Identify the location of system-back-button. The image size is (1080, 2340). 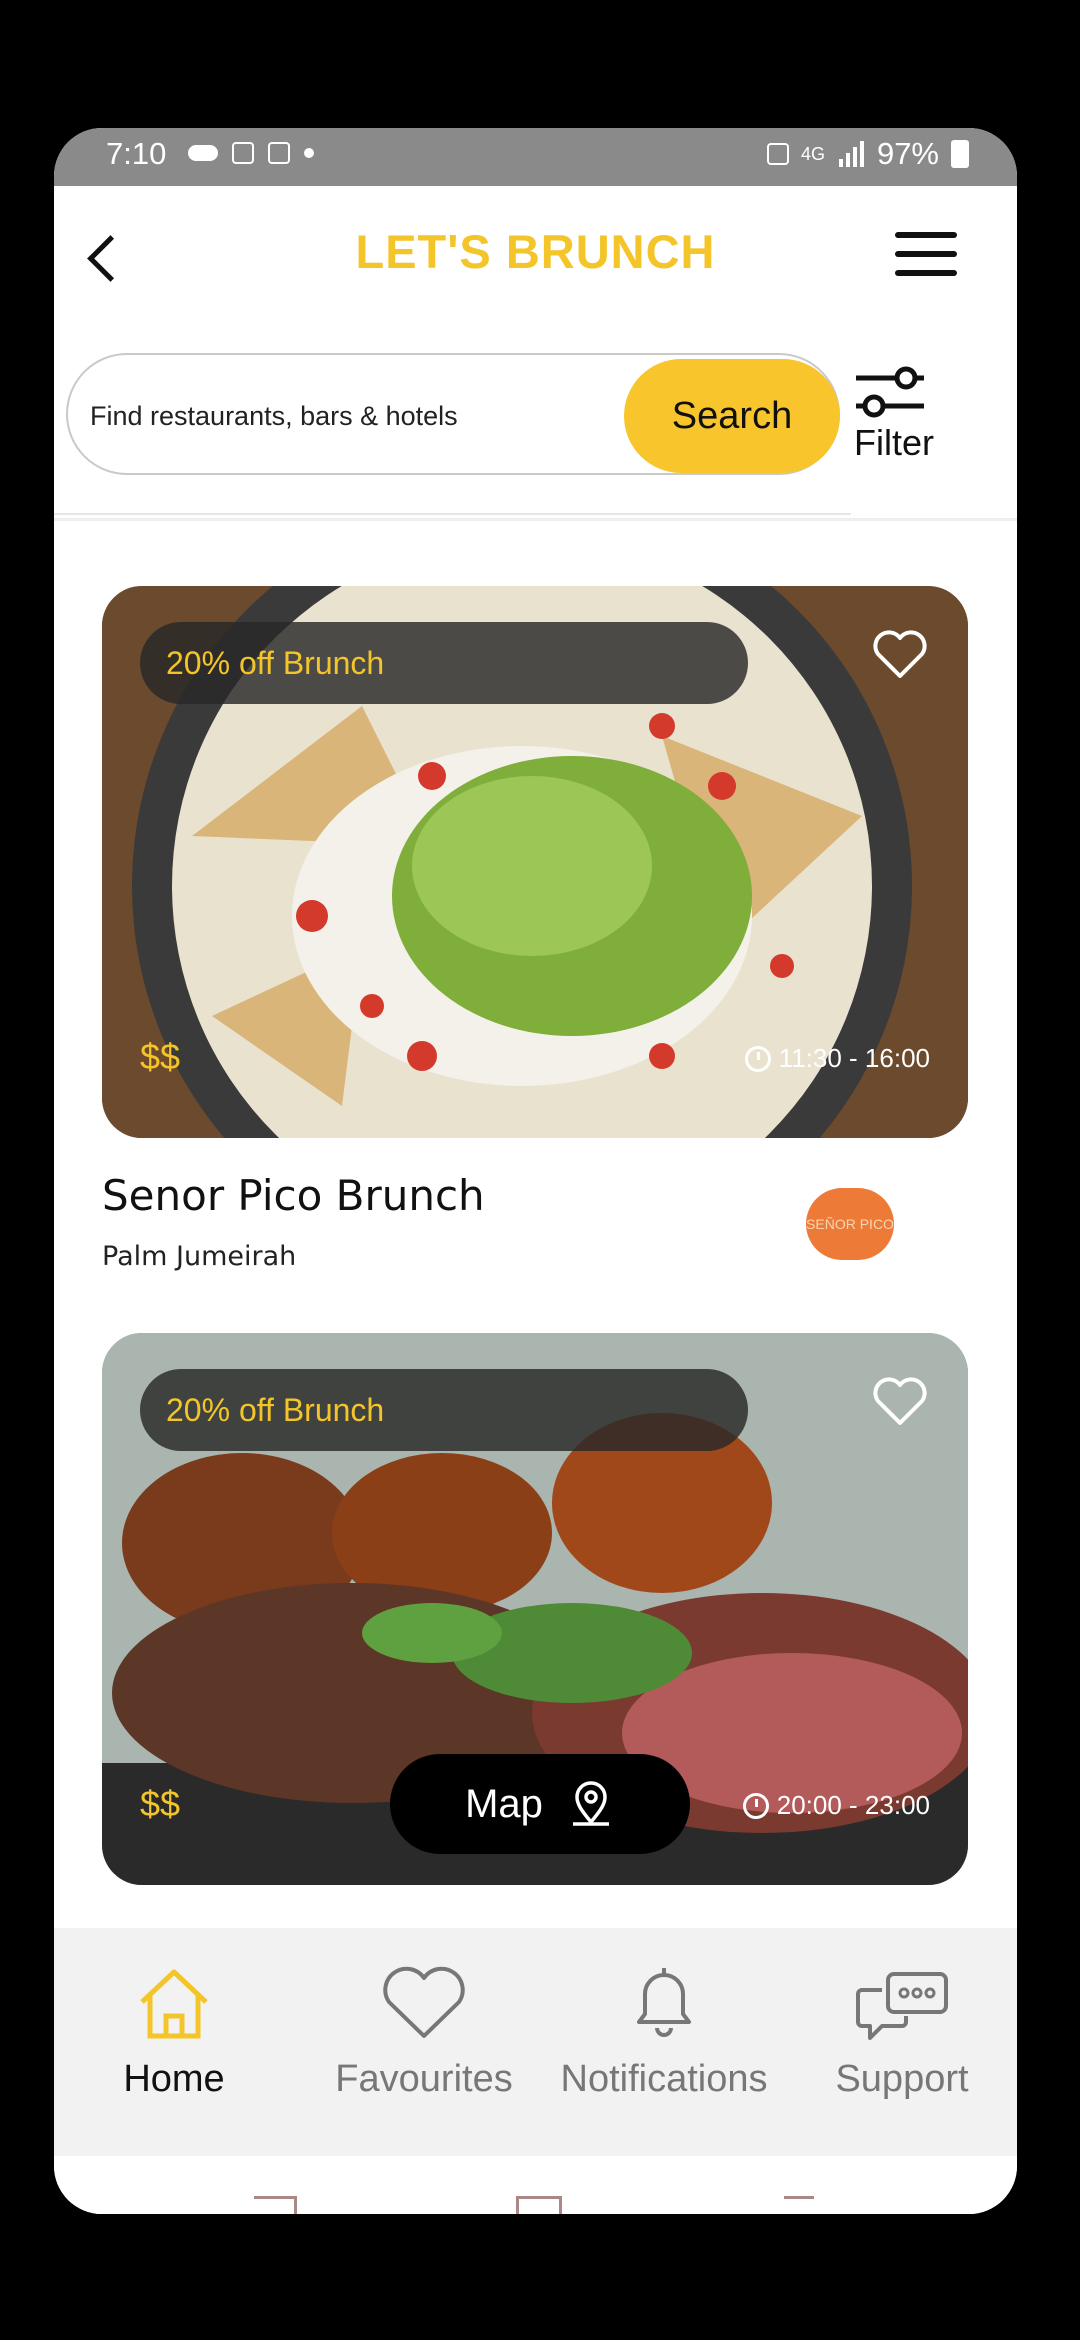
(799, 2205).